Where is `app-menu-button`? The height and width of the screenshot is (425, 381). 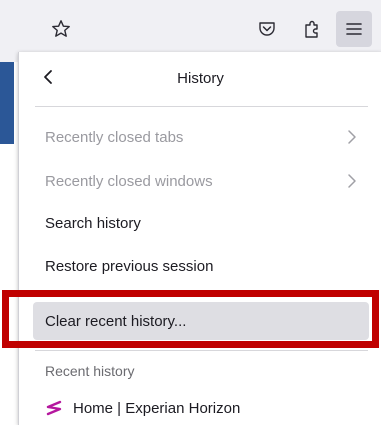
app-menu-button is located at coordinates (354, 29).